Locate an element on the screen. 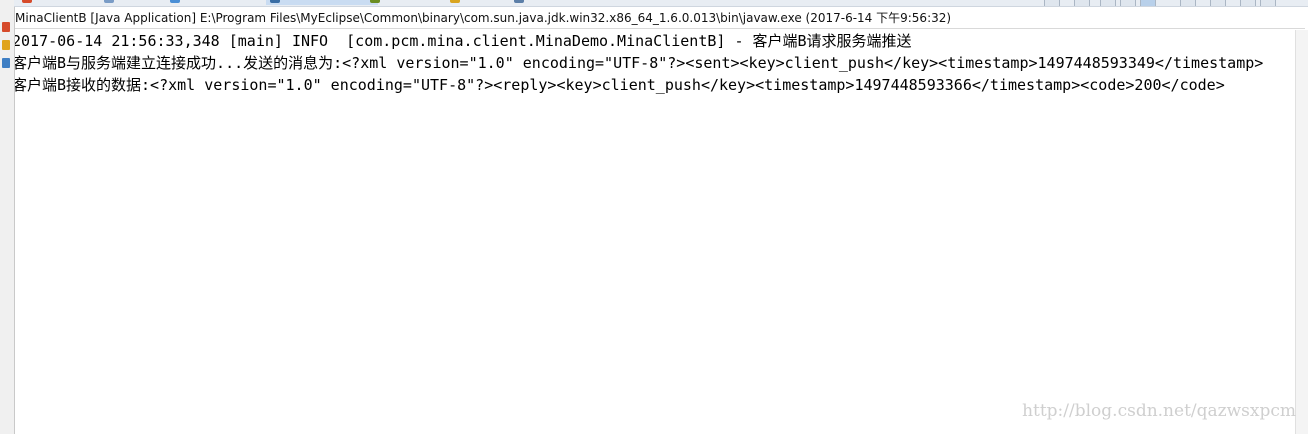 The image size is (1308, 434). warning-marker-icon is located at coordinates (6, 45).